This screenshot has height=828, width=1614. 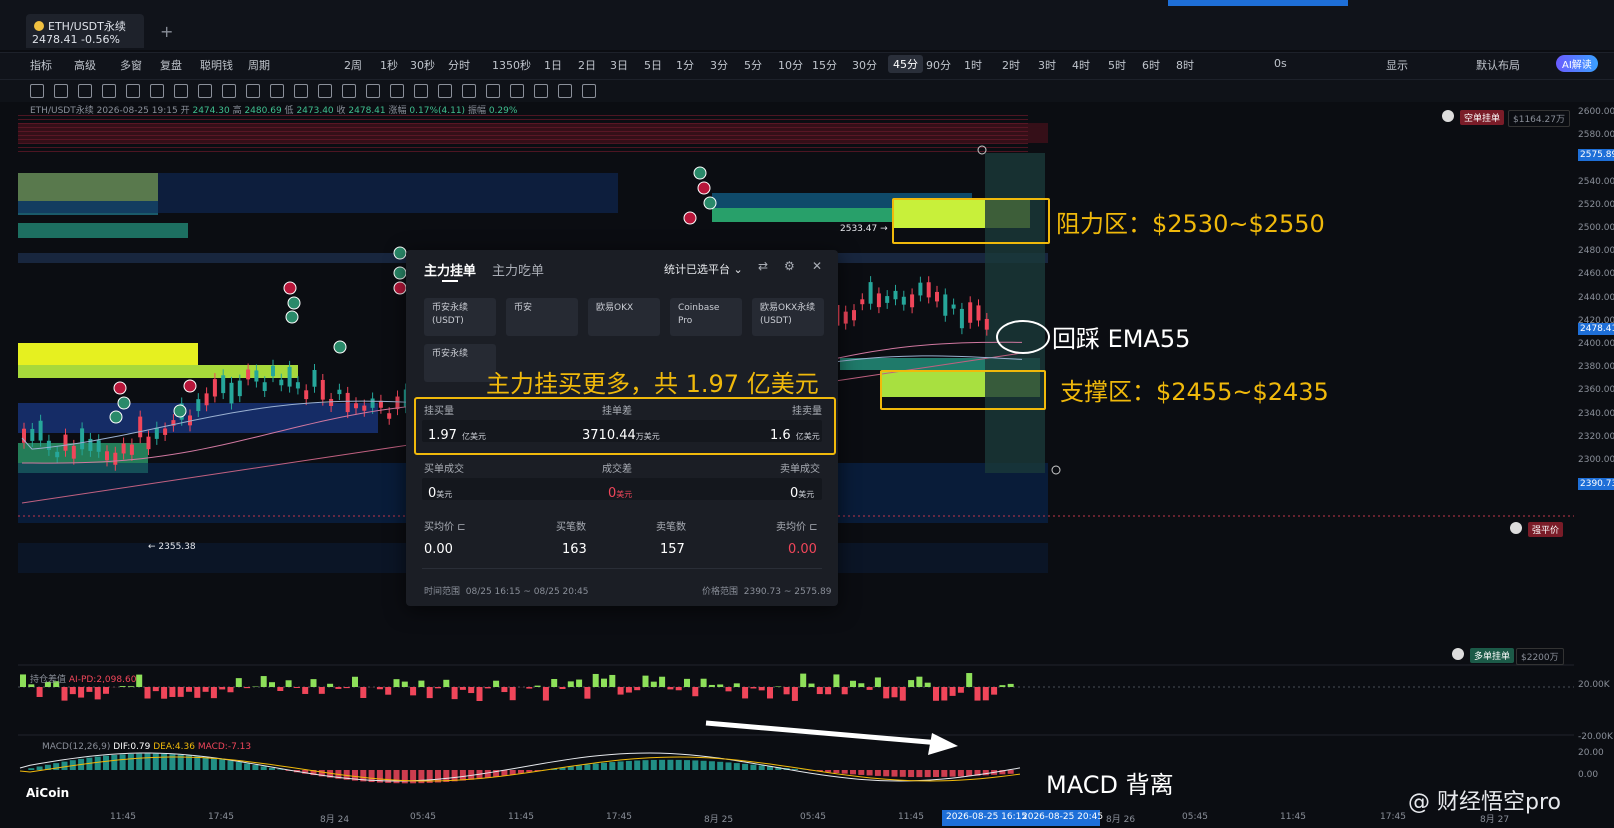 What do you see at coordinates (802, 215) in the screenshot?
I see `heatmap-band` at bounding box center [802, 215].